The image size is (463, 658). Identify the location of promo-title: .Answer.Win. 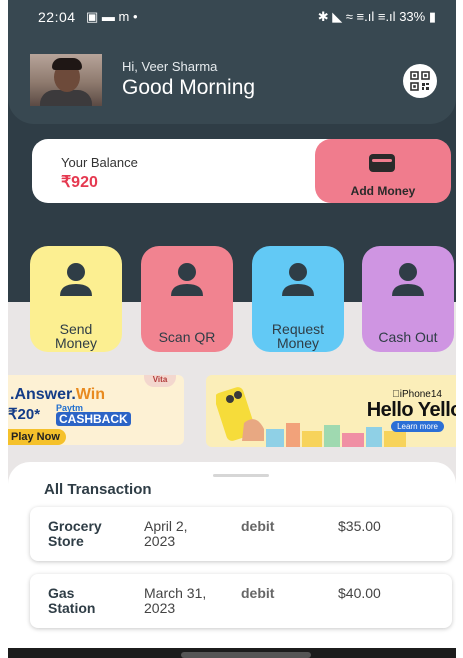
(57, 394).